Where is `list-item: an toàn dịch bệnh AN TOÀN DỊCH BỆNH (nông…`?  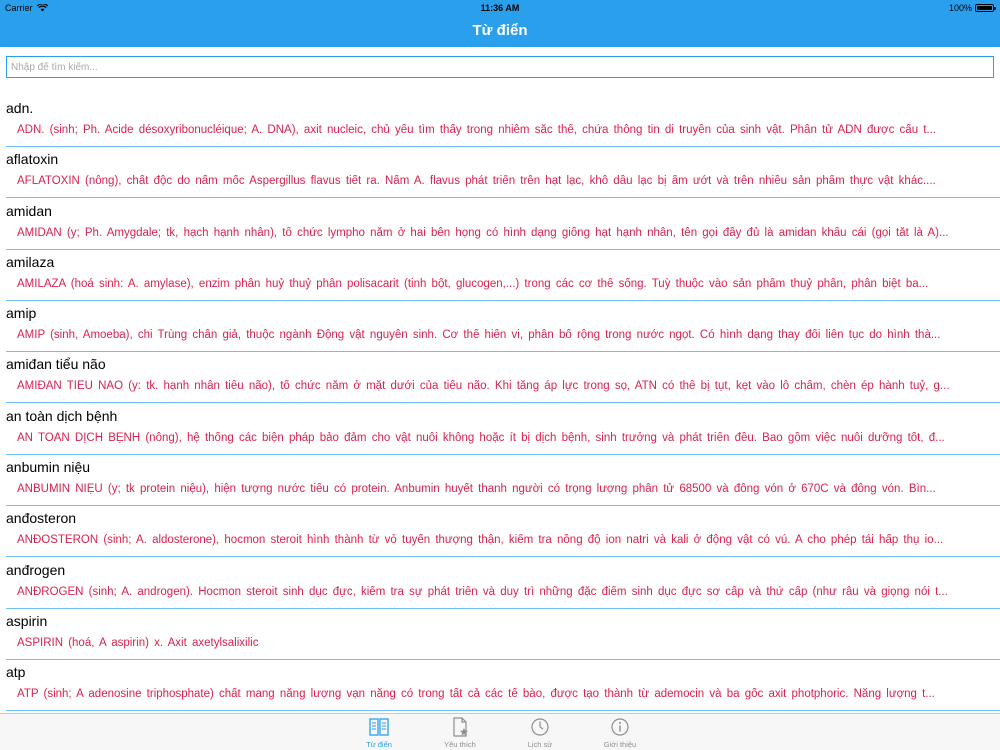 list-item: an toàn dịch bệnh AN TOÀN DỊCH BỆNH (nông… is located at coordinates (500, 431).